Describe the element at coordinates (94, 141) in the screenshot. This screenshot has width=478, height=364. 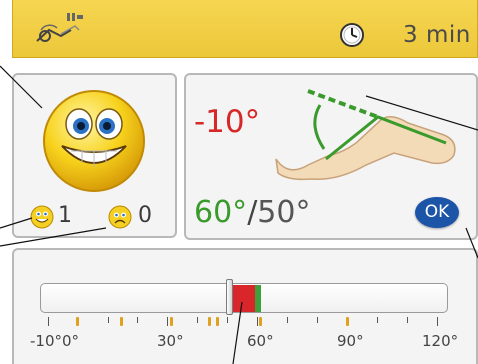
I see `happy-smiley-icon` at that location.